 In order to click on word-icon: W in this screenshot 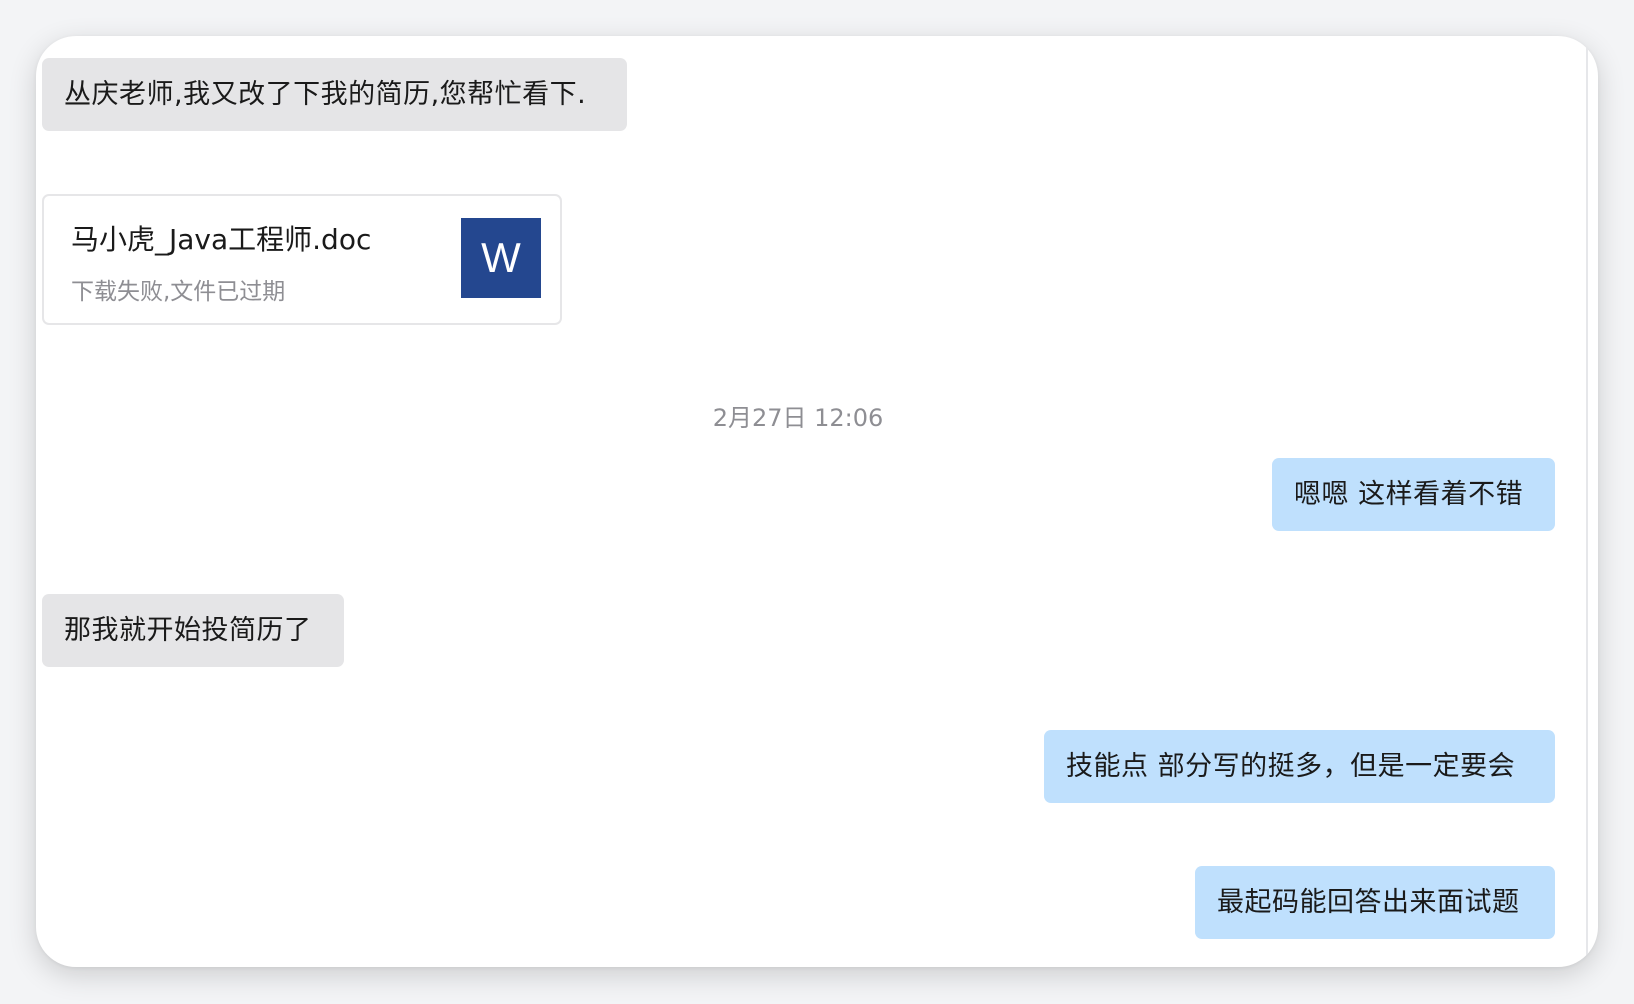, I will do `click(501, 258)`.